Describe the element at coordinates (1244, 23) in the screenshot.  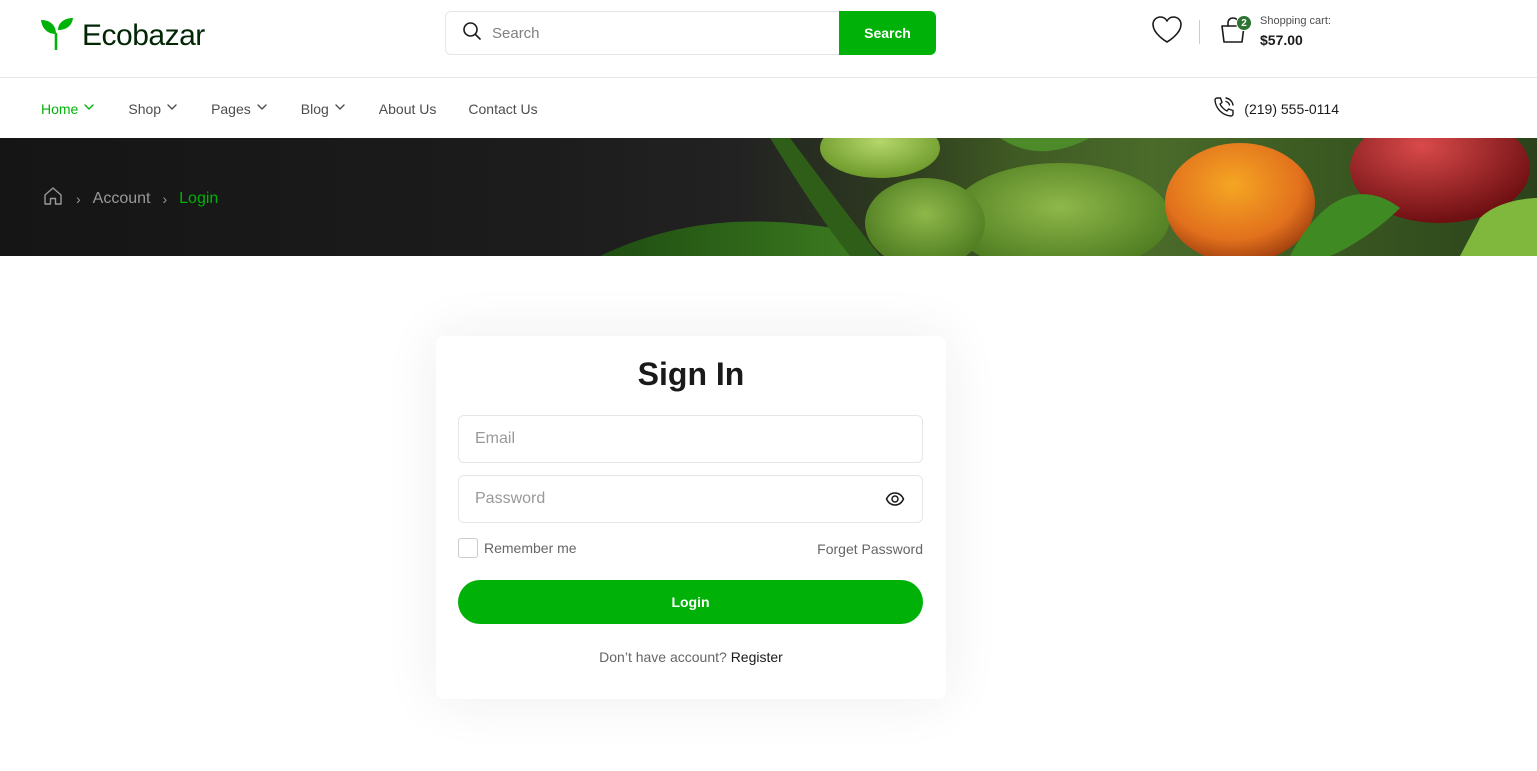
I see `cart-badge: 2` at that location.